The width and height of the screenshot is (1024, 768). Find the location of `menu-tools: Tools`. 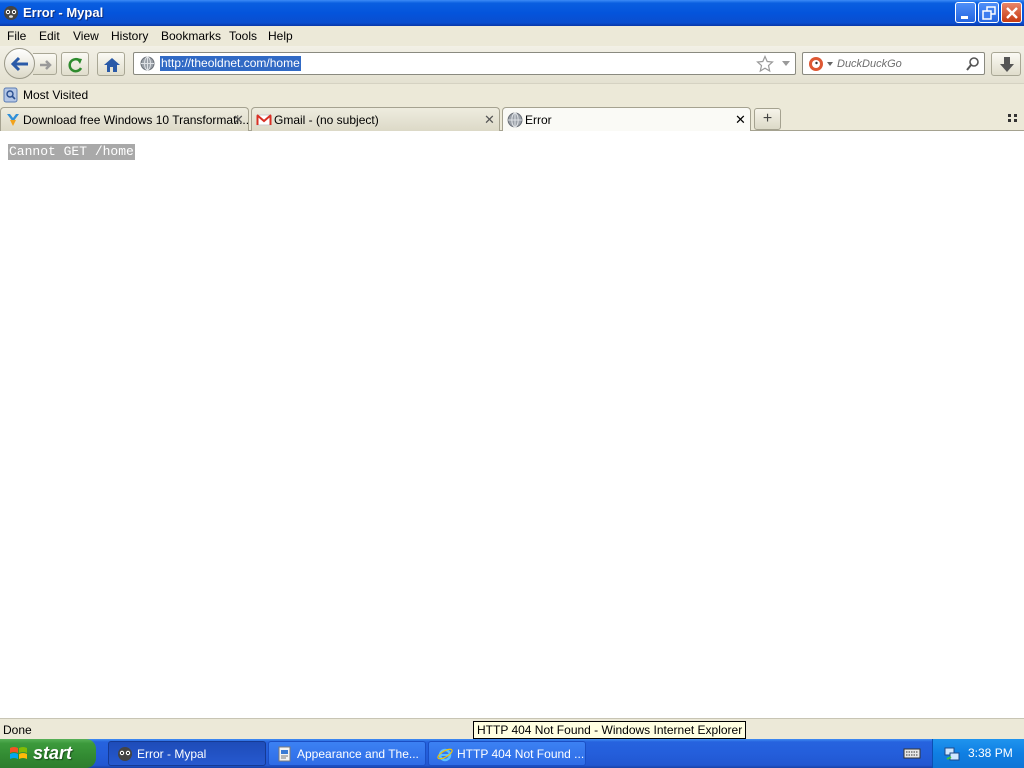

menu-tools: Tools is located at coordinates (243, 36).